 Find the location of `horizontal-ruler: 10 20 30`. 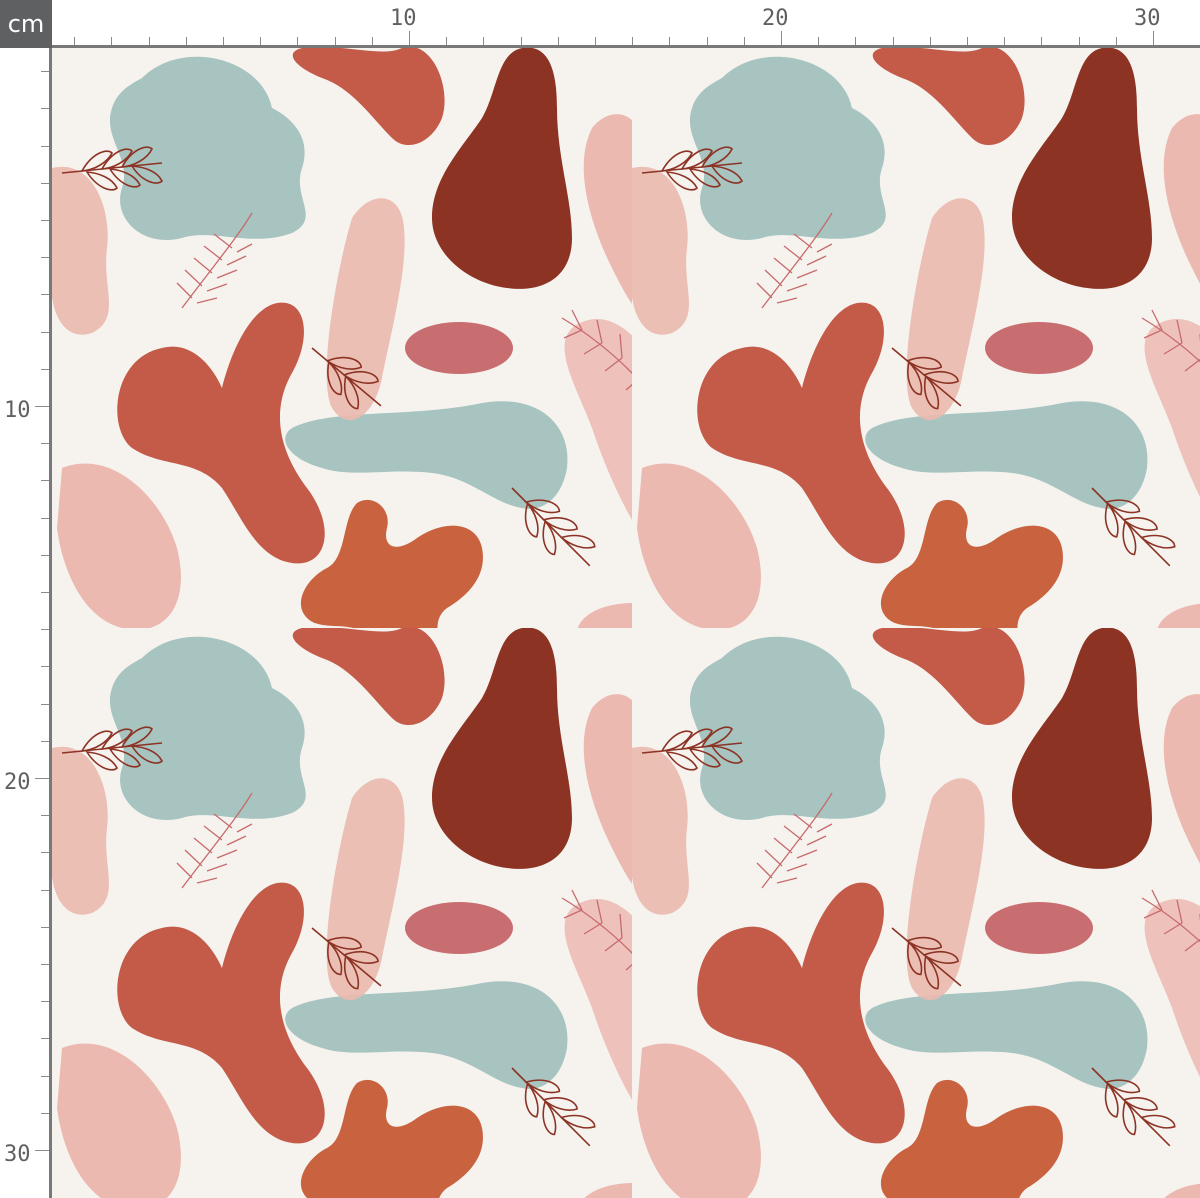

horizontal-ruler: 10 20 30 is located at coordinates (626, 24).